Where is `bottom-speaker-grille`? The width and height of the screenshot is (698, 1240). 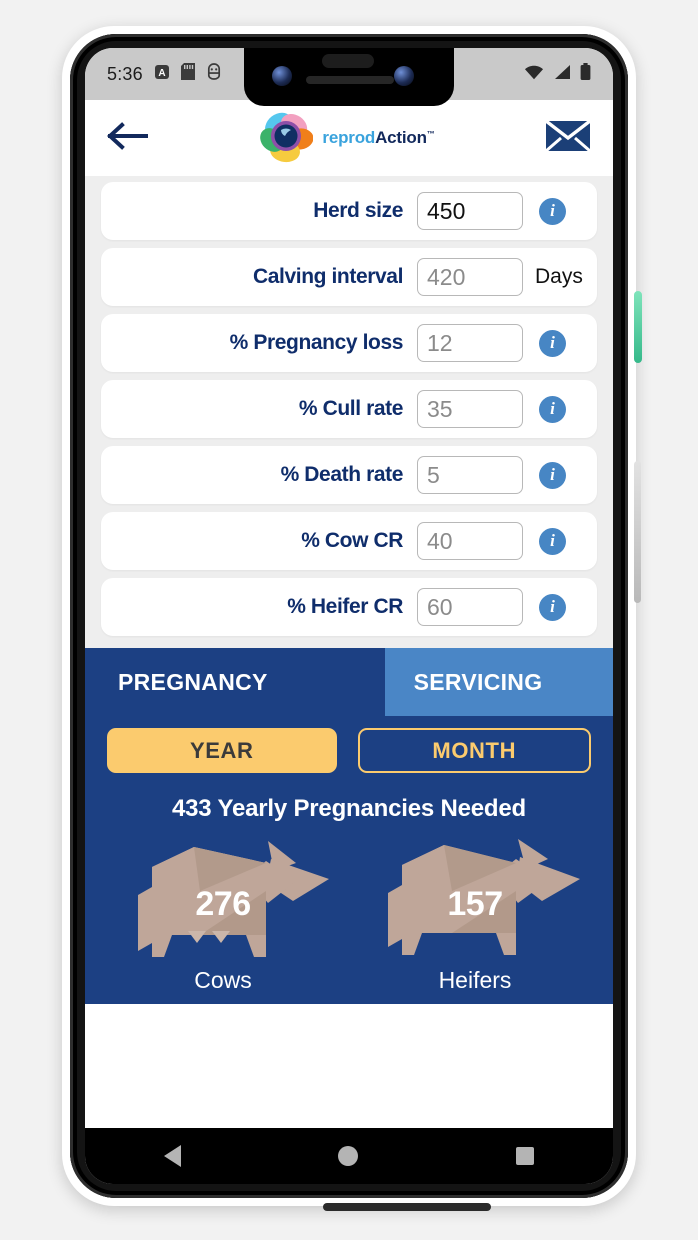
bottom-speaker-grille is located at coordinates (407, 1207).